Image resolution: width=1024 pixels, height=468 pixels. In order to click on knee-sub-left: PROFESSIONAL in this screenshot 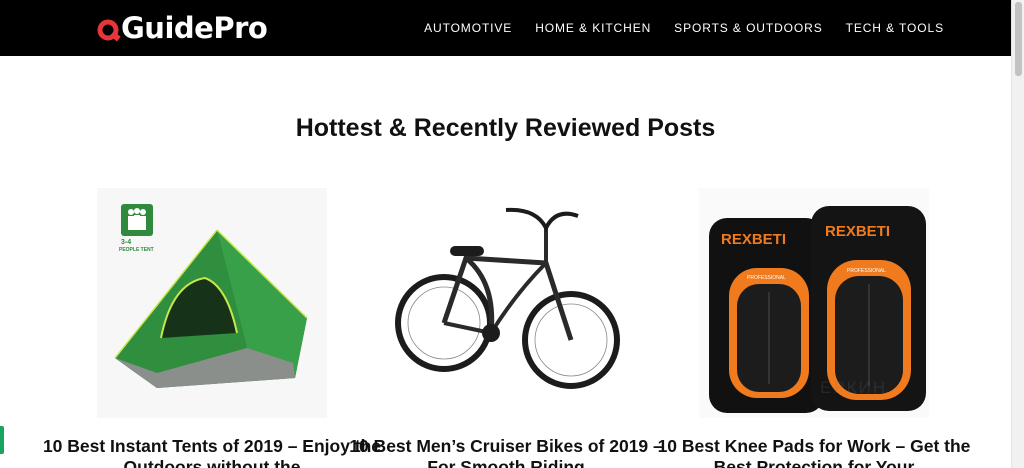, I will do `click(766, 278)`.